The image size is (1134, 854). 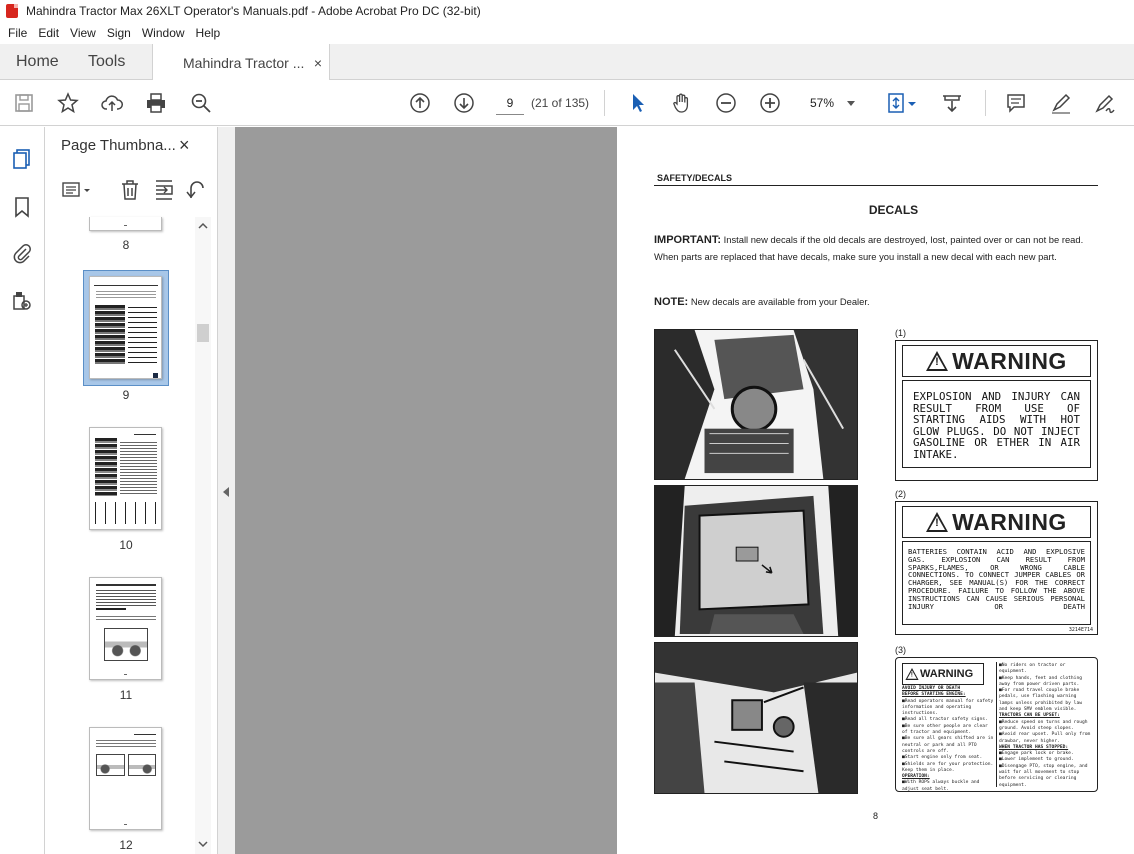 I want to click on scrollbar-thumb, so click(x=203, y=333).